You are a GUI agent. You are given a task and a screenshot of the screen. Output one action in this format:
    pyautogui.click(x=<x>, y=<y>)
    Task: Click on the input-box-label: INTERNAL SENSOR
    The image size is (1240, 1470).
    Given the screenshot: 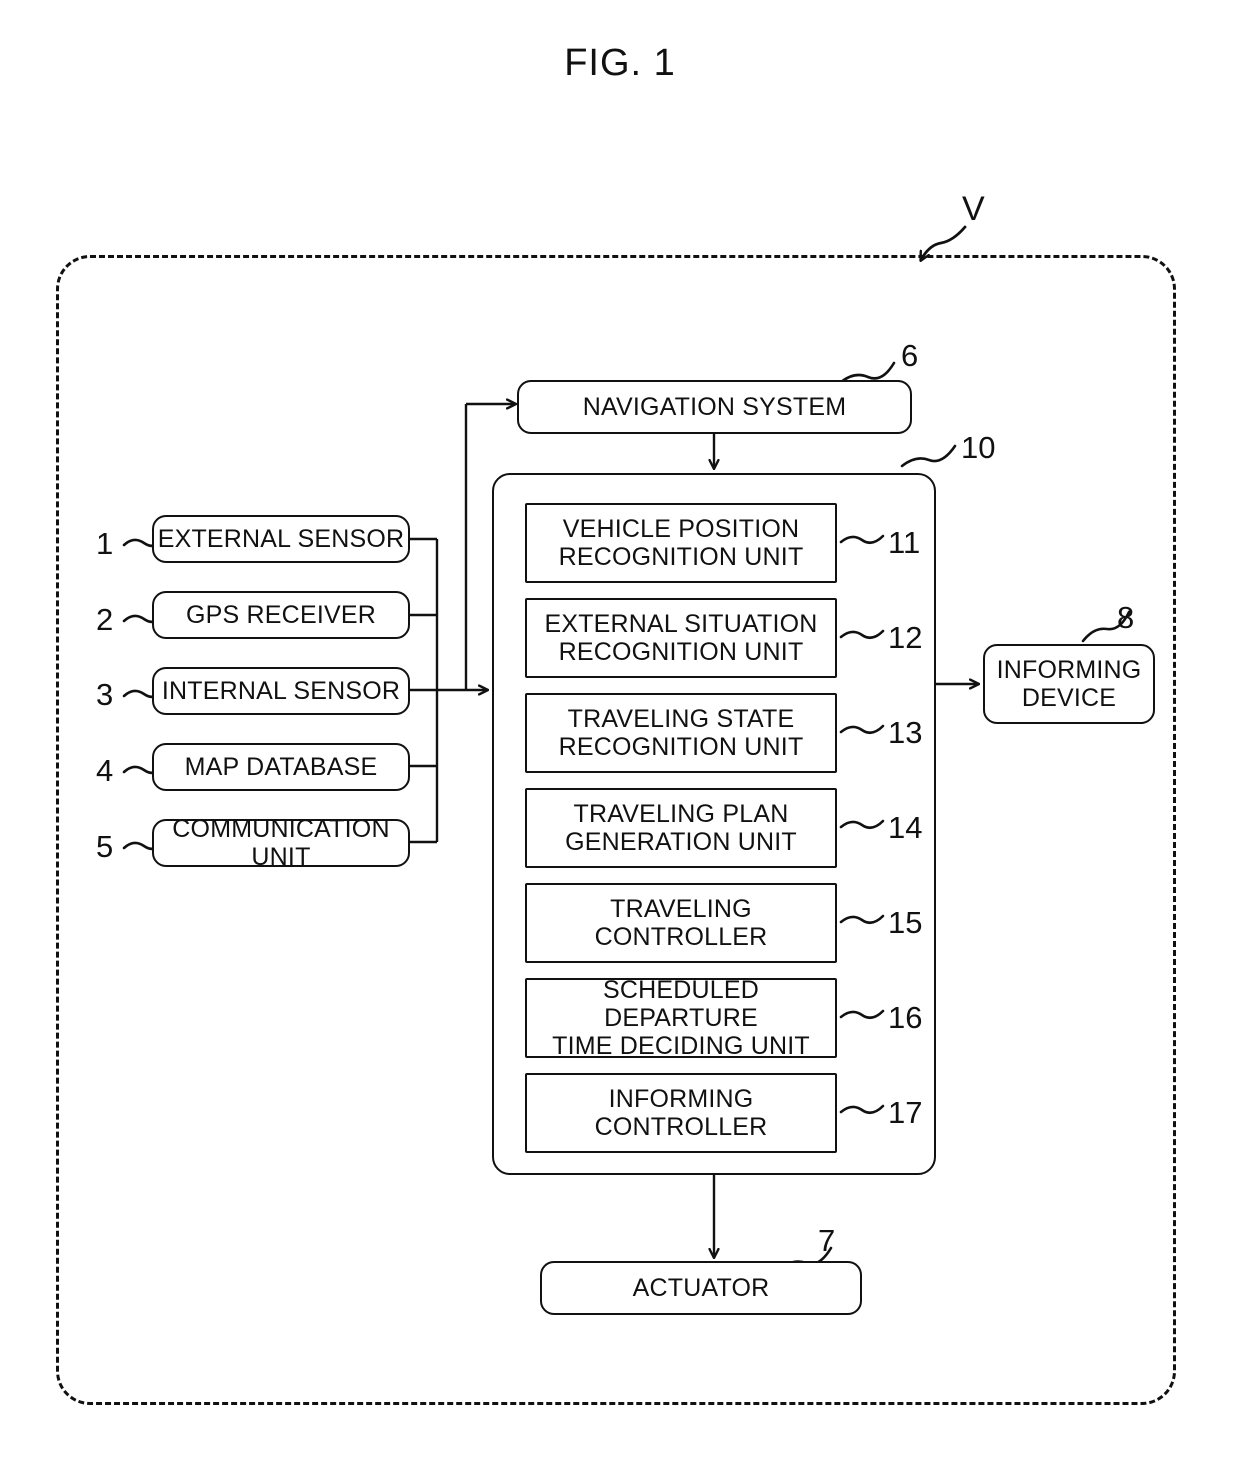 What is the action you would take?
    pyautogui.click(x=281, y=691)
    